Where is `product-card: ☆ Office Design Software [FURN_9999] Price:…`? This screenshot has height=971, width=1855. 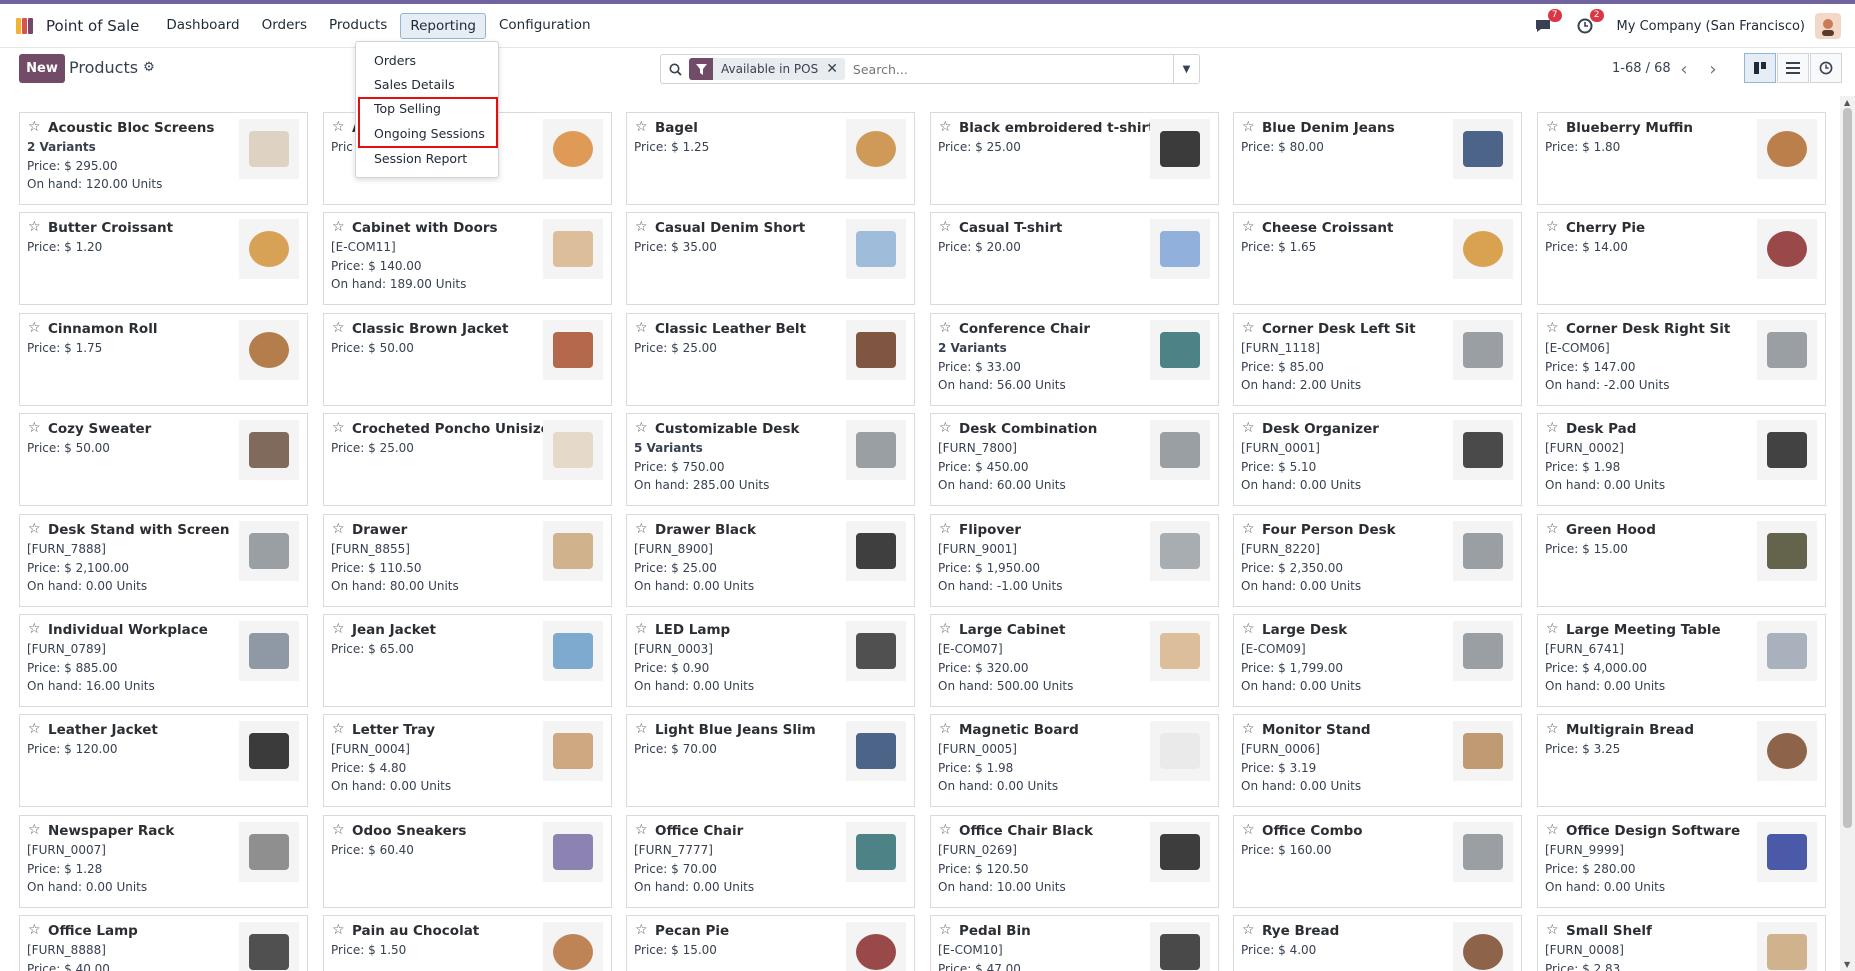
product-card: ☆ Office Design Software [FURN_9999] Price:… is located at coordinates (1681, 861).